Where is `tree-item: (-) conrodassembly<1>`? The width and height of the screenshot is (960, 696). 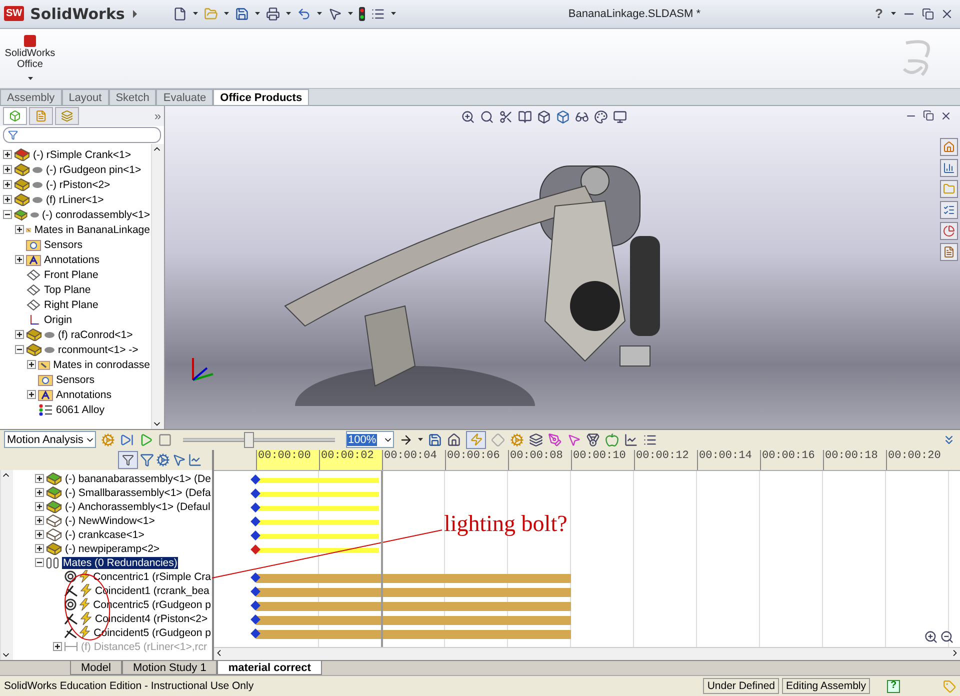 tree-item: (-) conrodassembly<1> is located at coordinates (96, 214).